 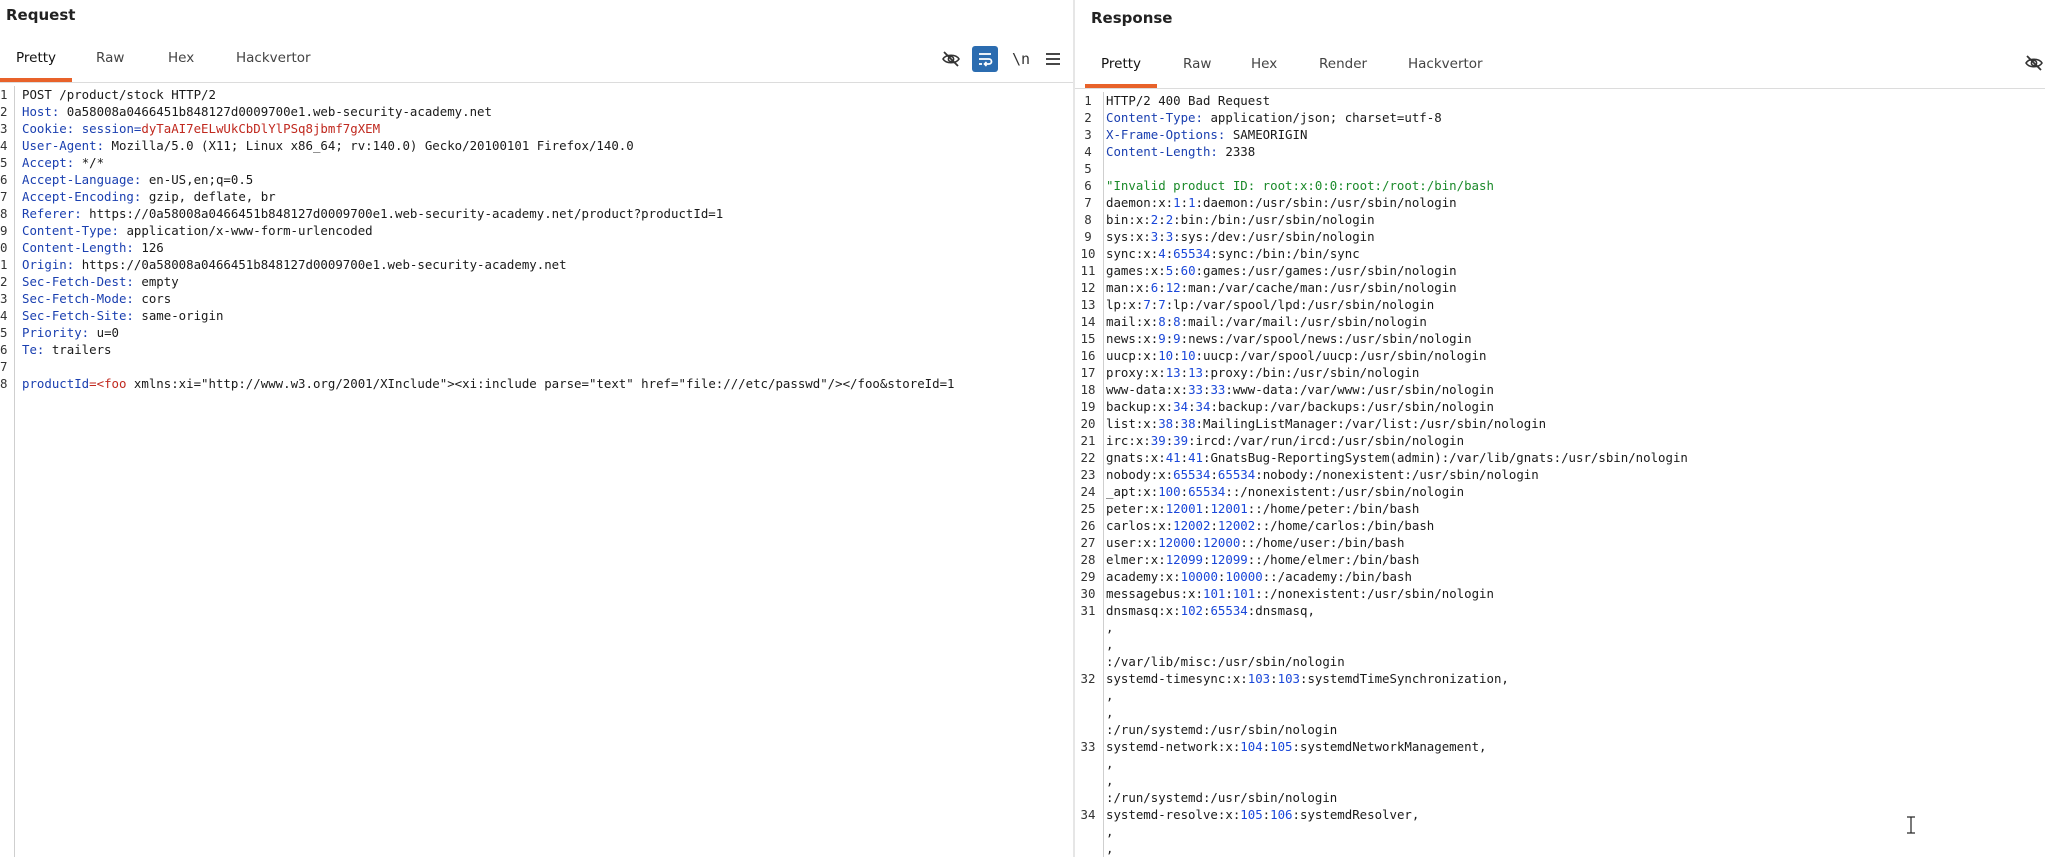 What do you see at coordinates (1136, 559) in the screenshot?
I see `response-token: elmer:x:` at bounding box center [1136, 559].